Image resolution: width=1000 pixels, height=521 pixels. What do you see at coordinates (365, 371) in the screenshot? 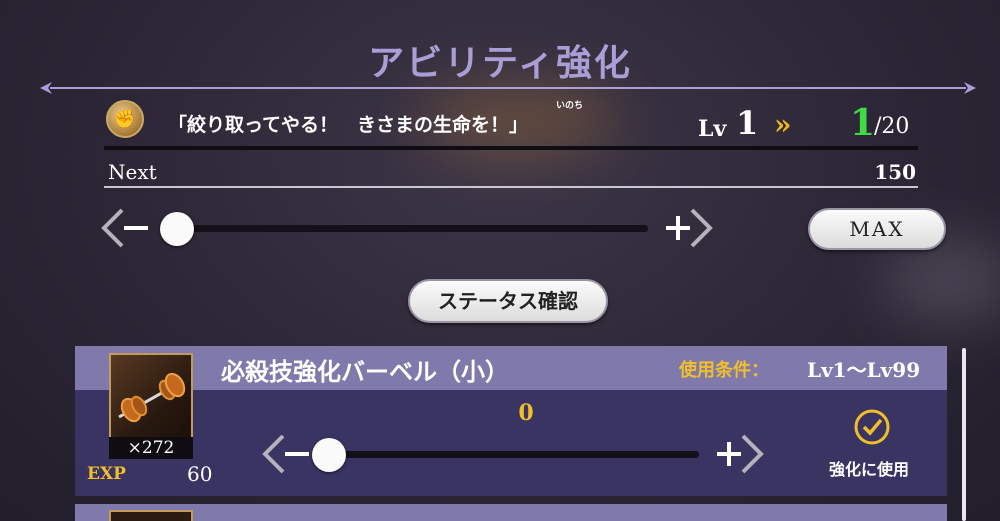
I see `item-name: 必殺技強化バーベル（小）` at bounding box center [365, 371].